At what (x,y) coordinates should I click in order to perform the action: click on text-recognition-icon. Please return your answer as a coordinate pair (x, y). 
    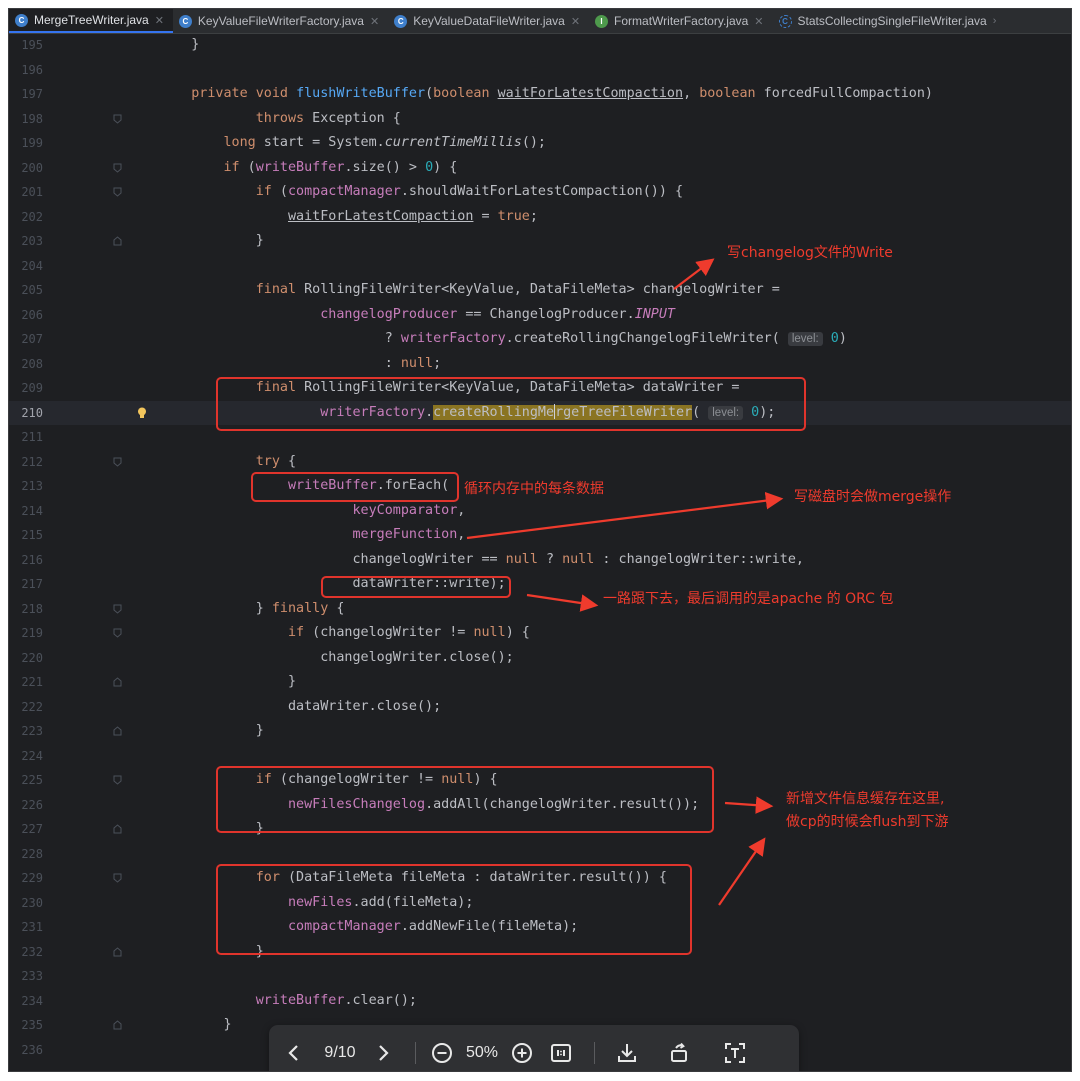
    Looking at the image, I should click on (735, 1053).